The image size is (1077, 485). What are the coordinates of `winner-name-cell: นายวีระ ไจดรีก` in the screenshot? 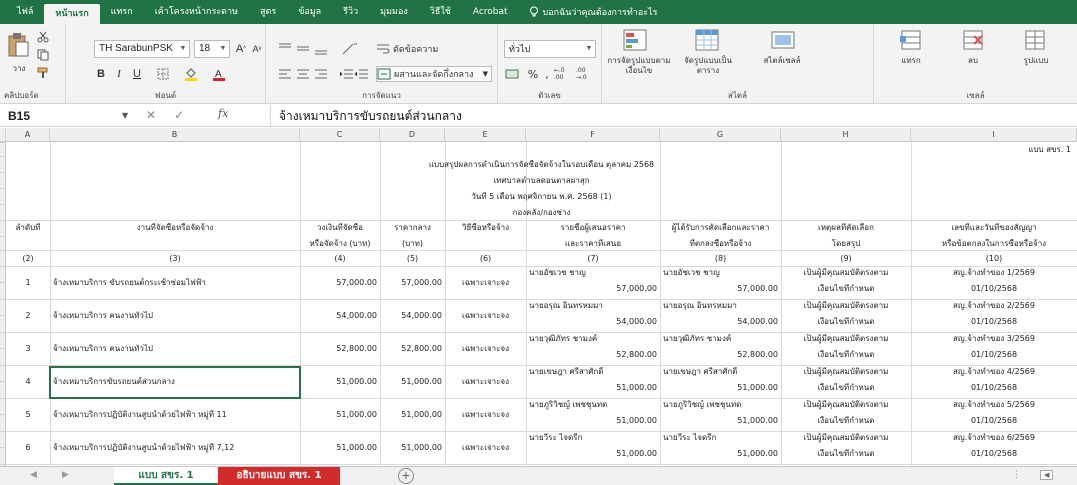 It's located at (720, 438).